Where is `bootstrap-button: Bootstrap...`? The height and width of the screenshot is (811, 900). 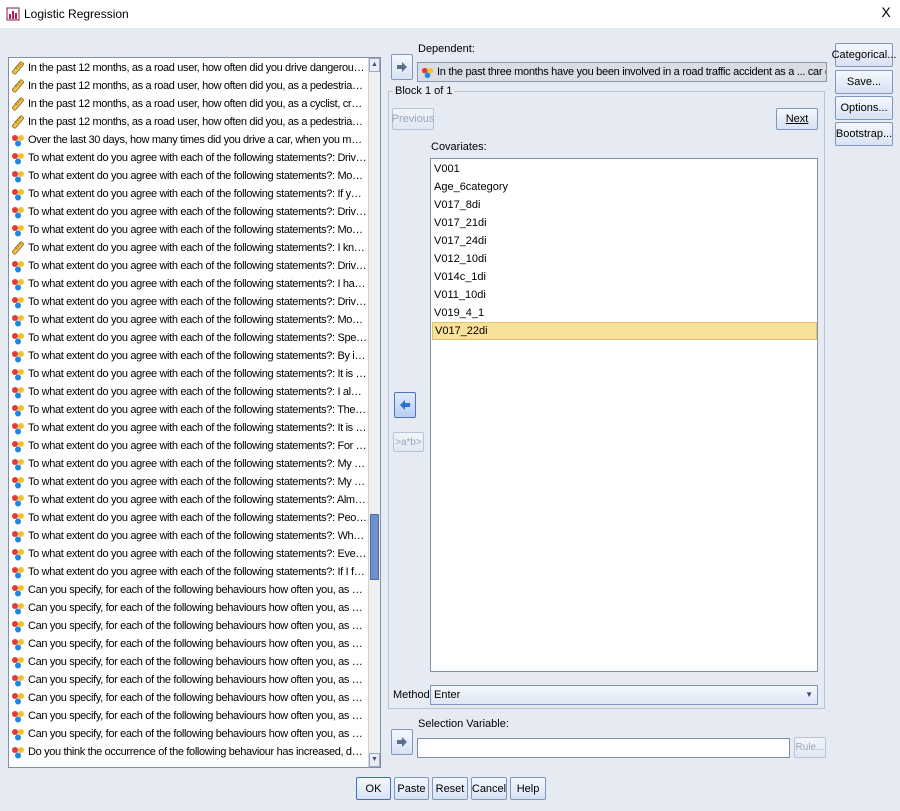
bootstrap-button: Bootstrap... is located at coordinates (864, 134).